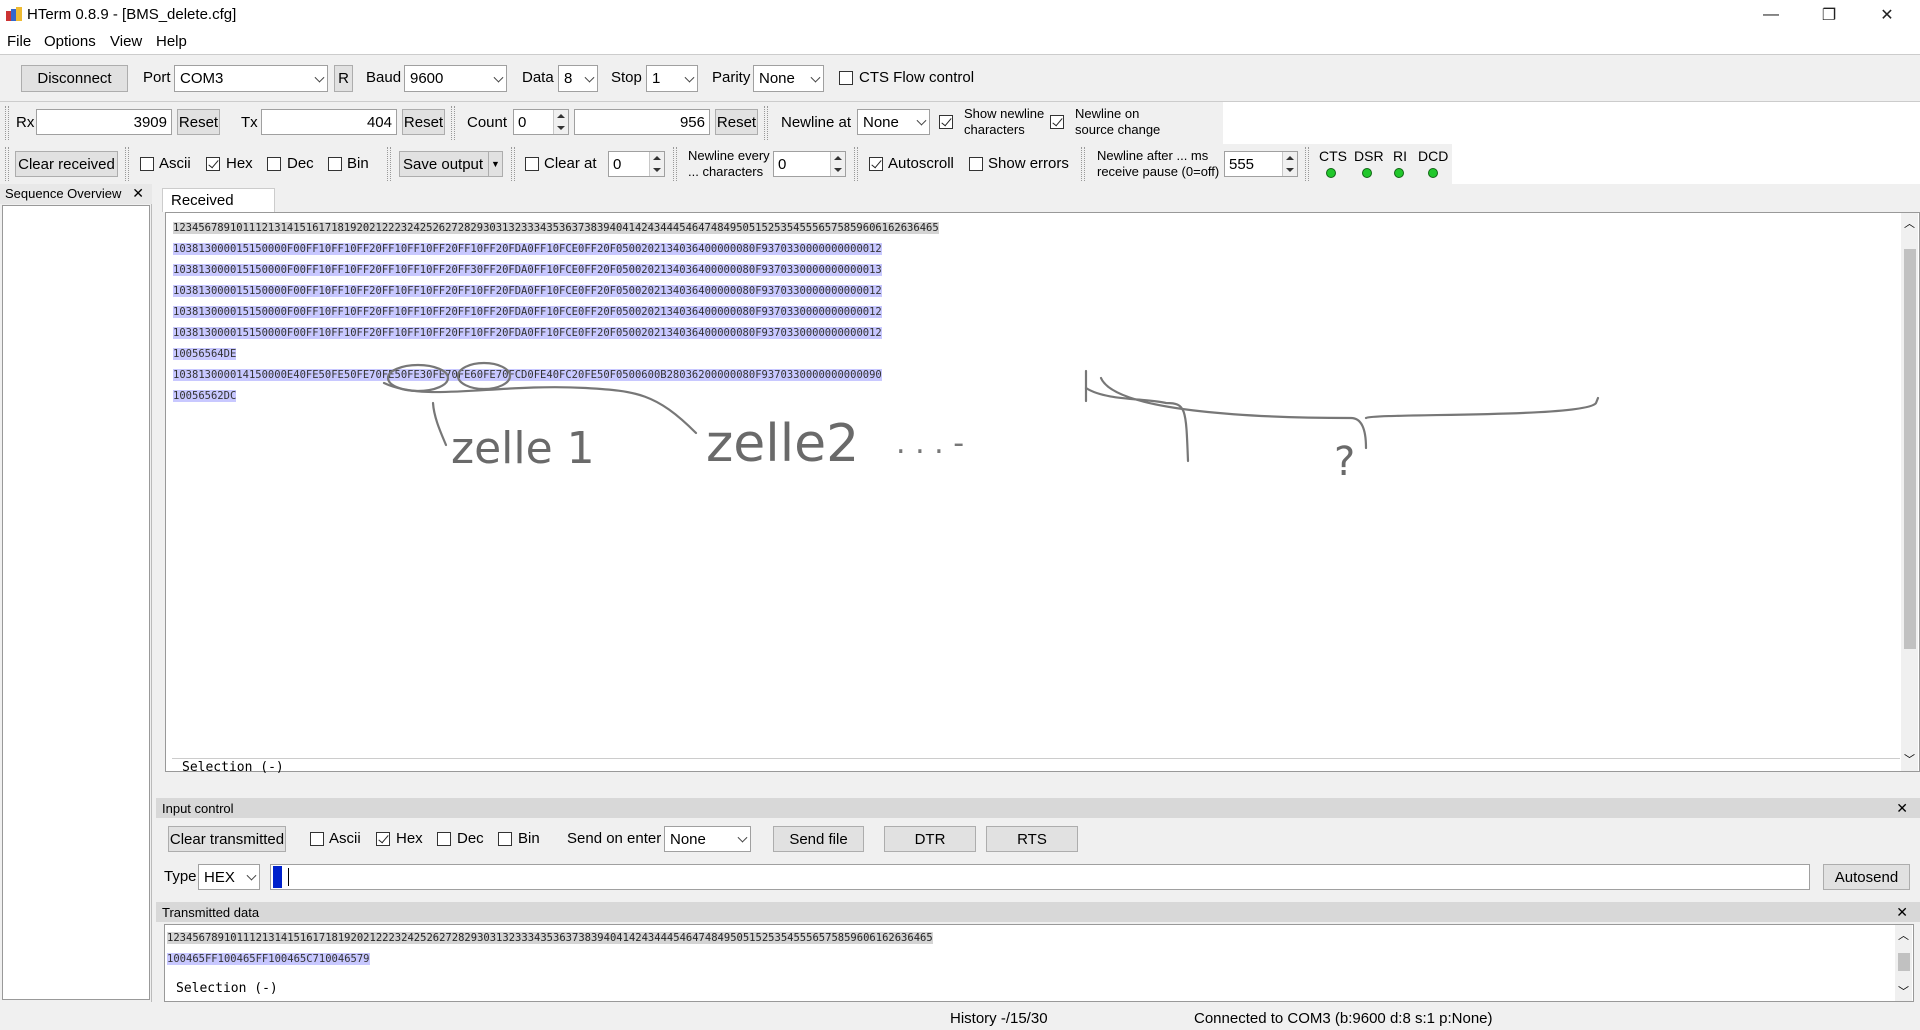 The height and width of the screenshot is (1030, 1920). I want to click on minimize-button: —, so click(1771, 15).